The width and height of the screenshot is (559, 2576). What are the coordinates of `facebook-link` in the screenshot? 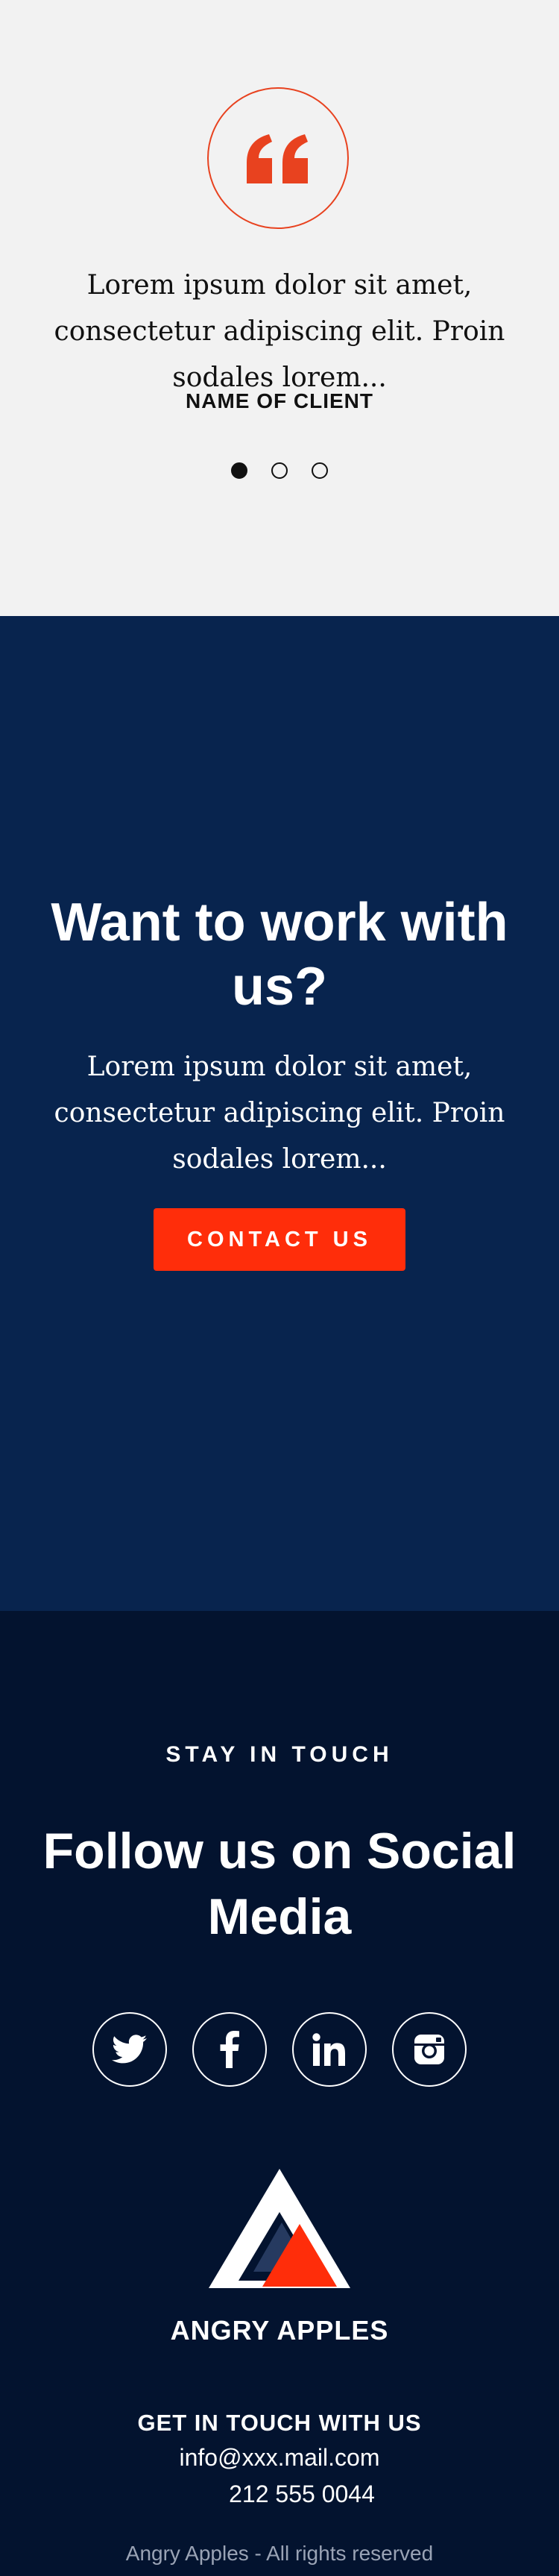 It's located at (229, 2050).